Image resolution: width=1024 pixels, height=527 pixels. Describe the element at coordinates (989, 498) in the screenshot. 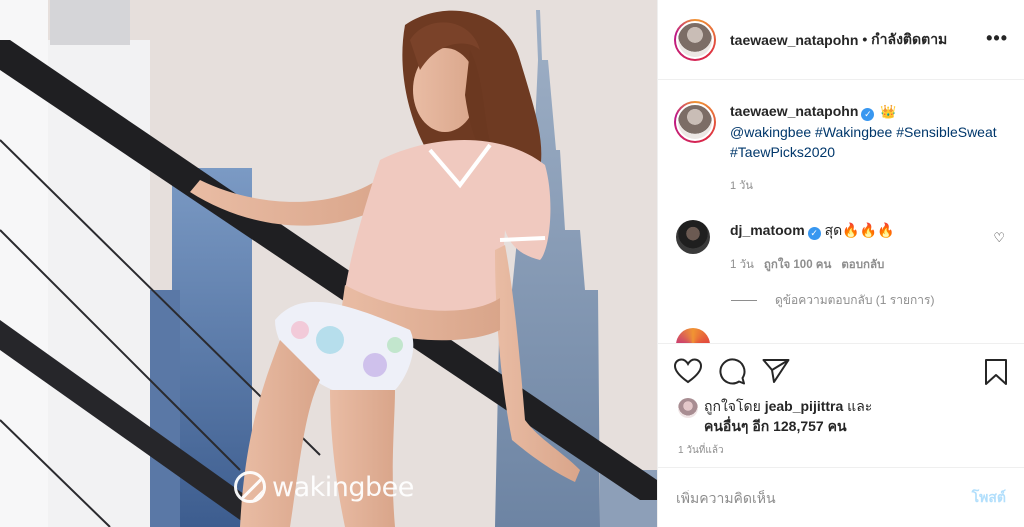

I see `post-comment-button: โพสต์` at that location.